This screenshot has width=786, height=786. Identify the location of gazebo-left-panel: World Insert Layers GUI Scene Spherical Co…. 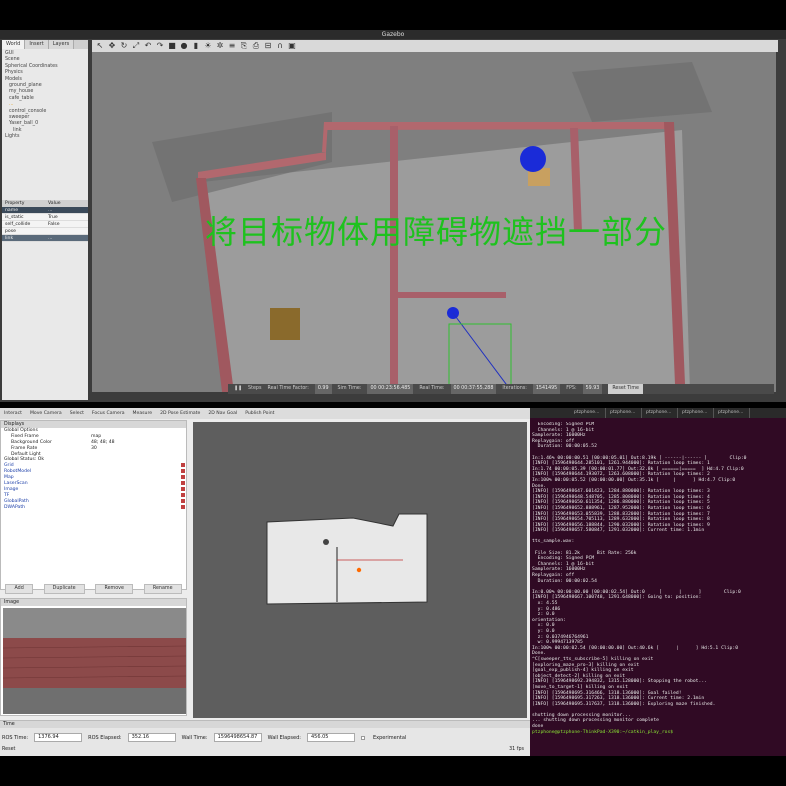
(45, 220).